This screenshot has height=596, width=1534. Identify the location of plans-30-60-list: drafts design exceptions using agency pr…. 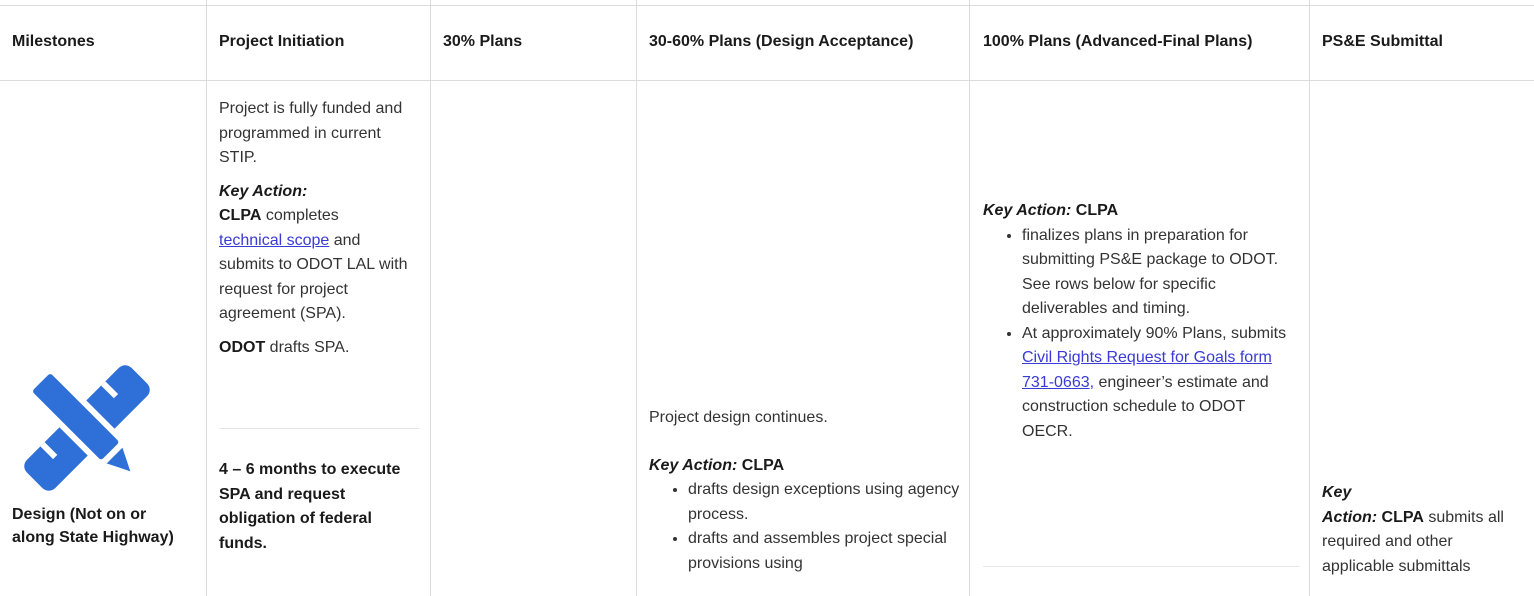
(807, 527).